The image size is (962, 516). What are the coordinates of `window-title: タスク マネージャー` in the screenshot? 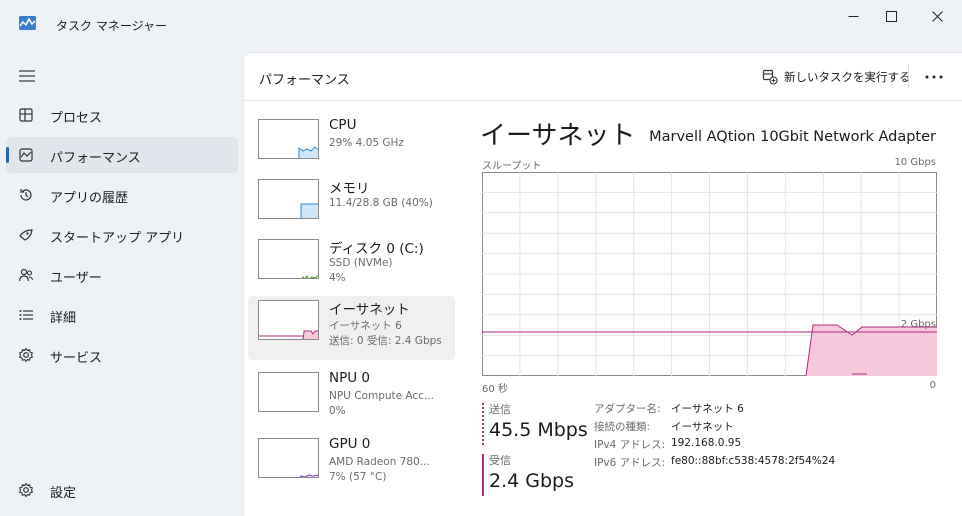 It's located at (111, 26).